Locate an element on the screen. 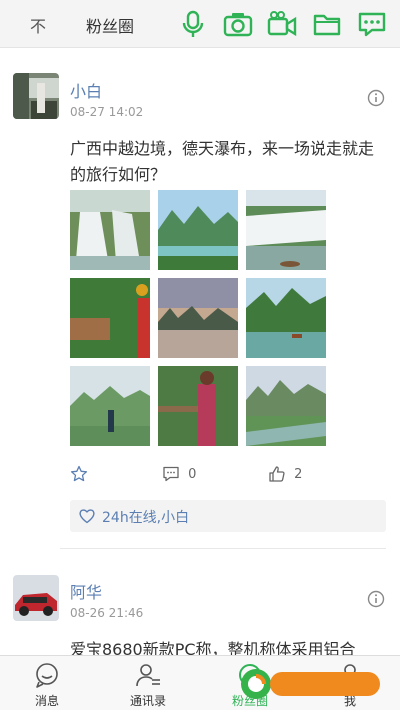 This screenshot has width=400, height=711. watermark-logo is located at coordinates (309, 684).